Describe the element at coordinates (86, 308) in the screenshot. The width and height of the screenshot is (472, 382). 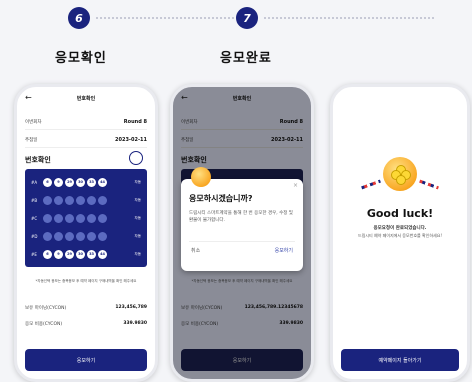
I see `summary-balance: 보유 마이닝(CYCON) 123,456,789` at that location.